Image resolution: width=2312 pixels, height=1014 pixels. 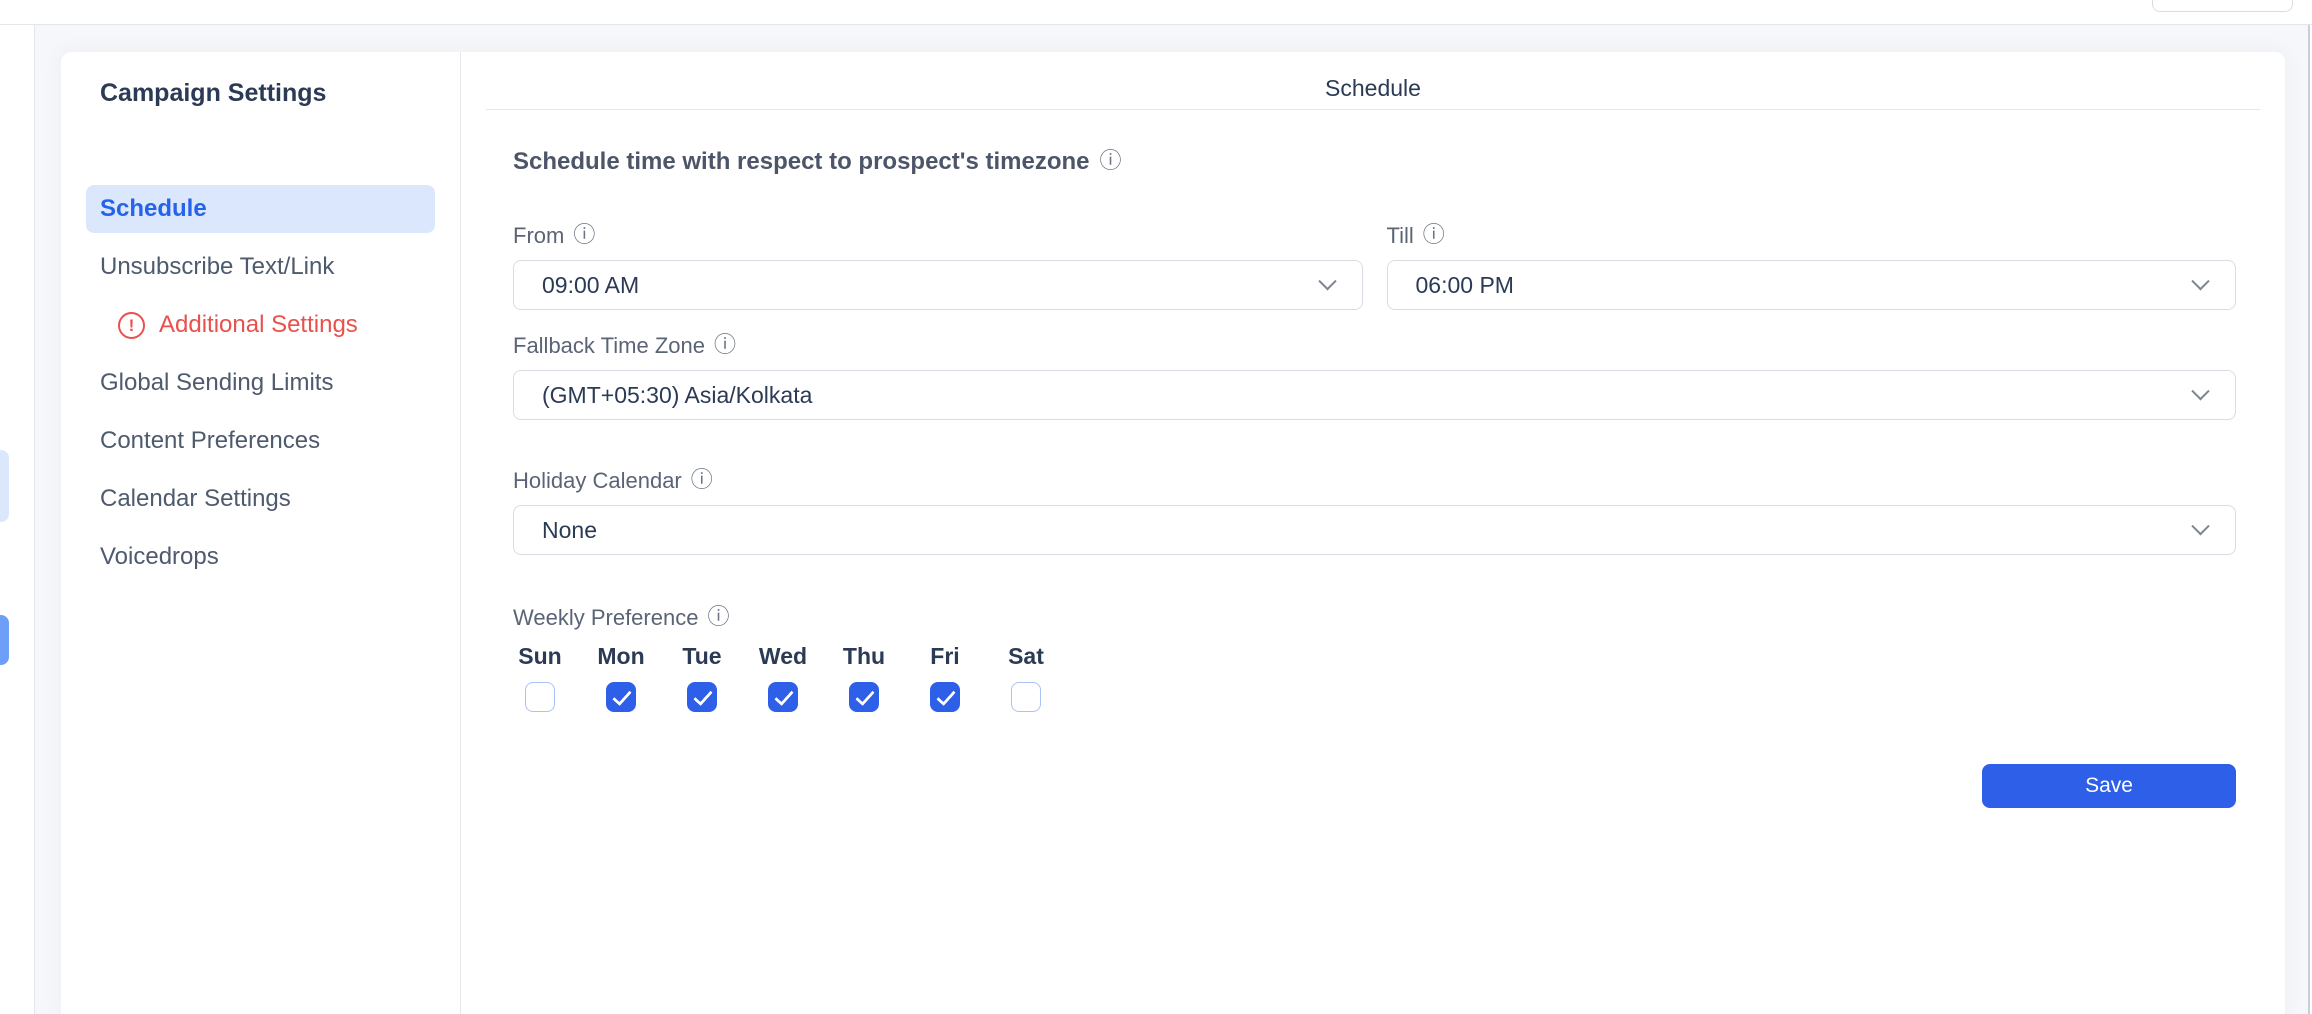 I want to click on day-label: Fri, so click(x=945, y=656).